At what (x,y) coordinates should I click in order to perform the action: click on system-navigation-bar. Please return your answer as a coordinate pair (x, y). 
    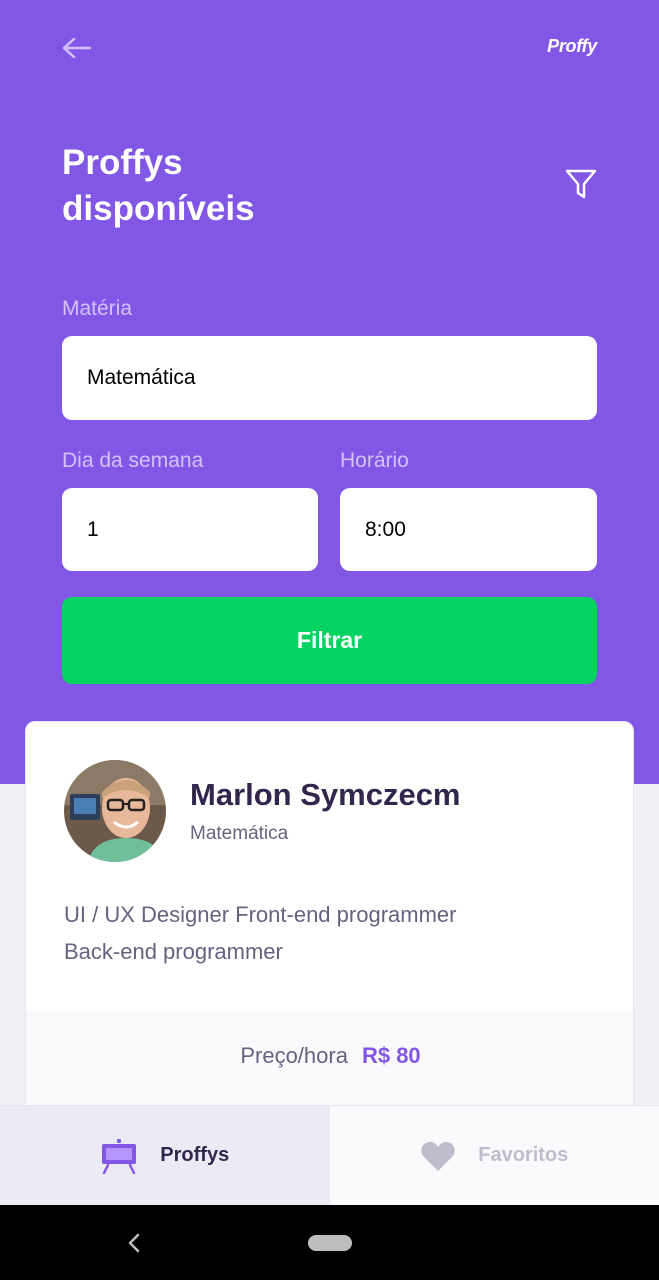
    Looking at the image, I should click on (329, 1242).